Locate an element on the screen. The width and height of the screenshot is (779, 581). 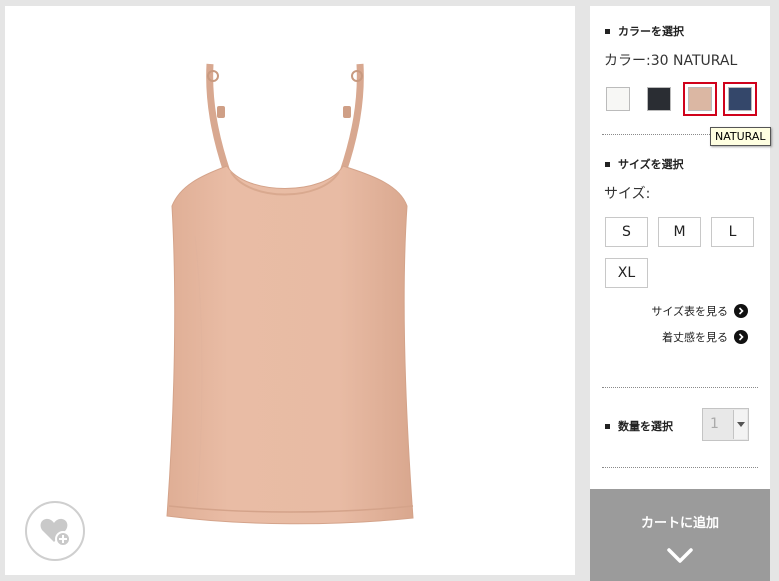
heart-plus-icon is located at coordinates (55, 532).